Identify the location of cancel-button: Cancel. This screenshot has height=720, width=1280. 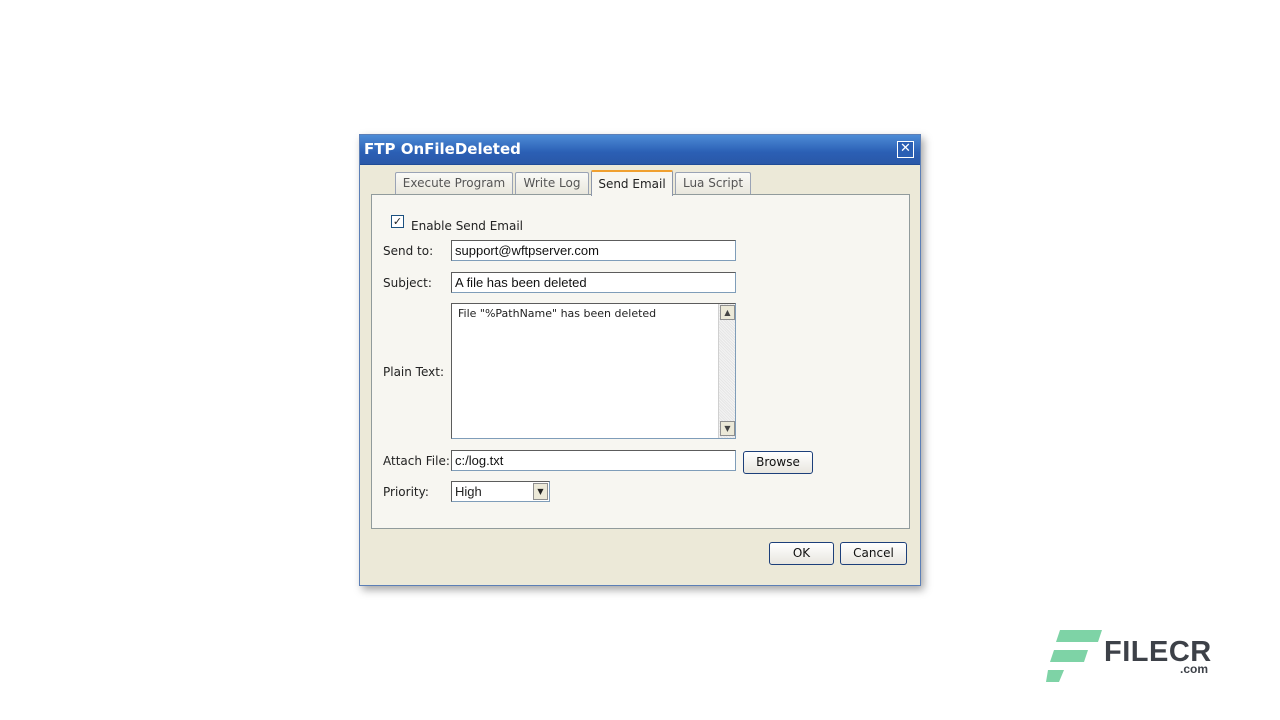
(873, 553).